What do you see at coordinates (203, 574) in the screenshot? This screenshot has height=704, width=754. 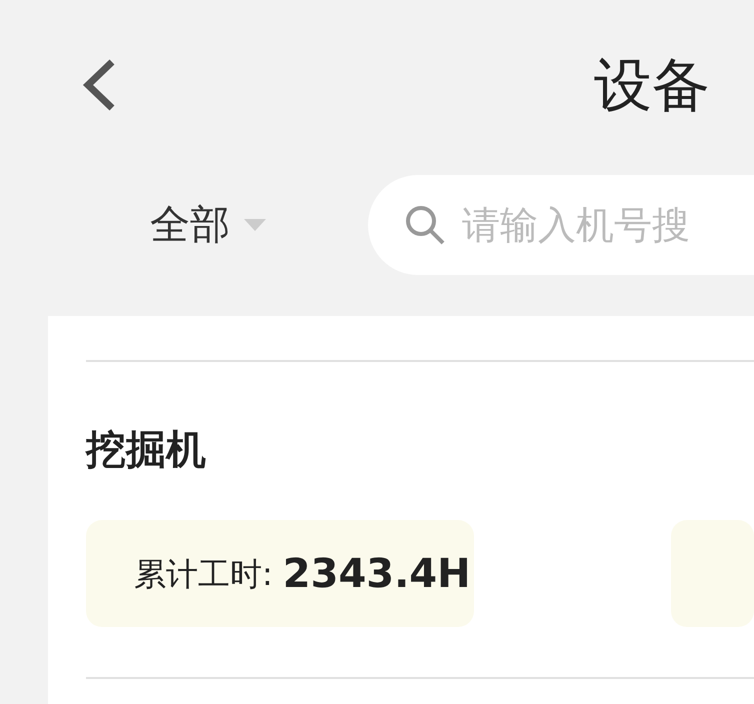 I see `stat-label: 累计工时:` at bounding box center [203, 574].